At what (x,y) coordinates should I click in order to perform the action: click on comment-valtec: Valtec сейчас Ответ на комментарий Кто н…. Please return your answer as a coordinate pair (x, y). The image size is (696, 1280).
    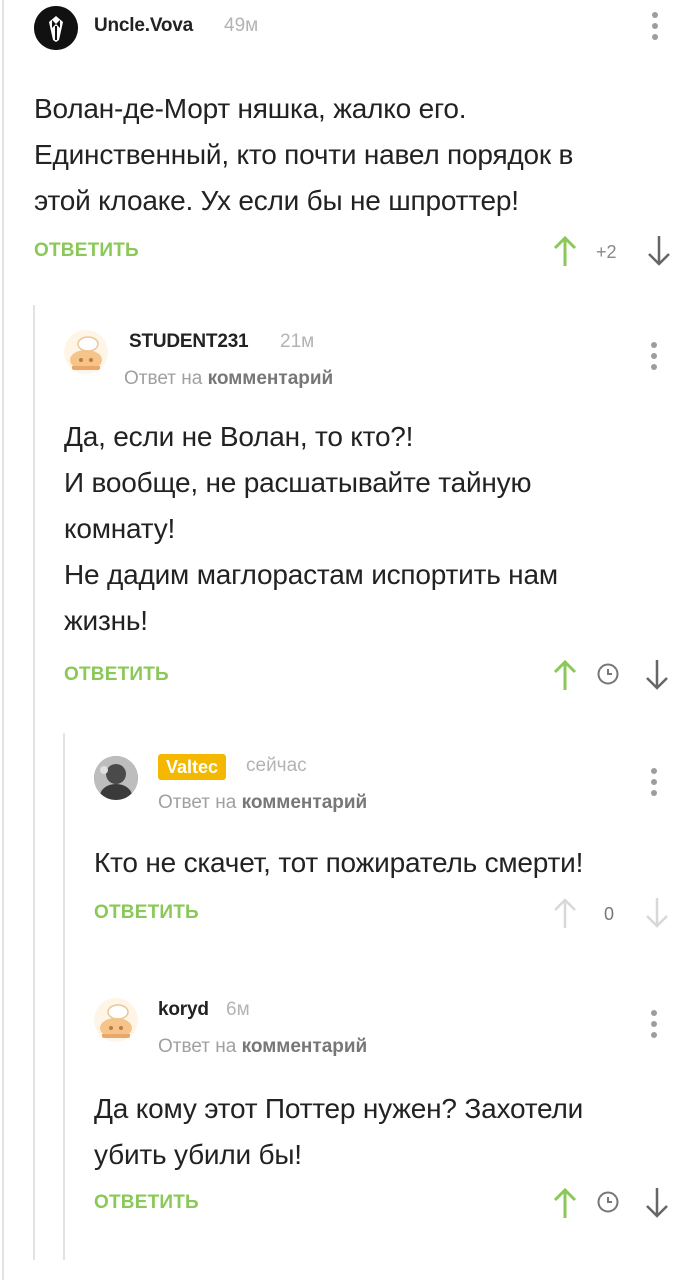
    Looking at the image, I should click on (384, 846).